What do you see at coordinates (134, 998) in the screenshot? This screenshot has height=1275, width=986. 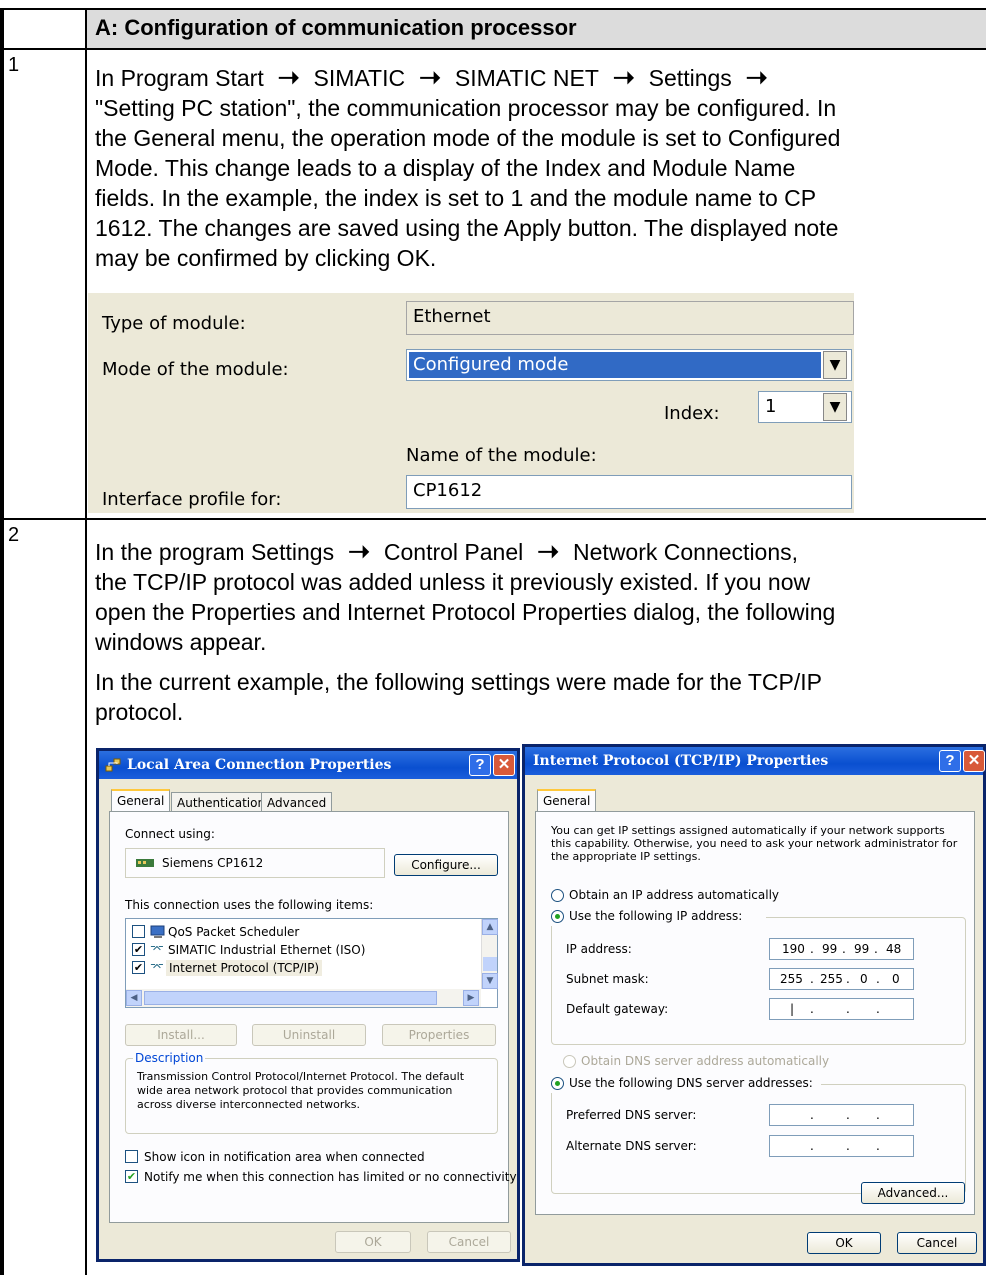 I see `scroll-left-icon: ◀` at bounding box center [134, 998].